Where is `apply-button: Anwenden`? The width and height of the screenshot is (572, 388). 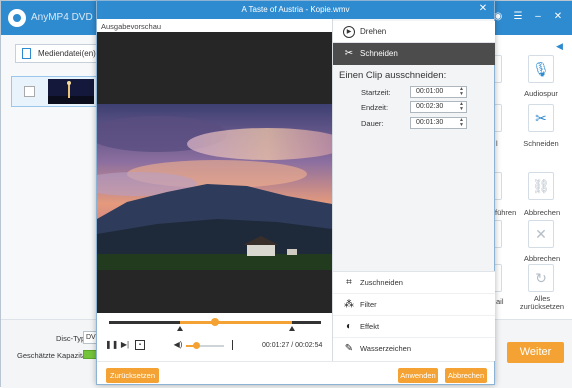
apply-button: Anwenden is located at coordinates (418, 375).